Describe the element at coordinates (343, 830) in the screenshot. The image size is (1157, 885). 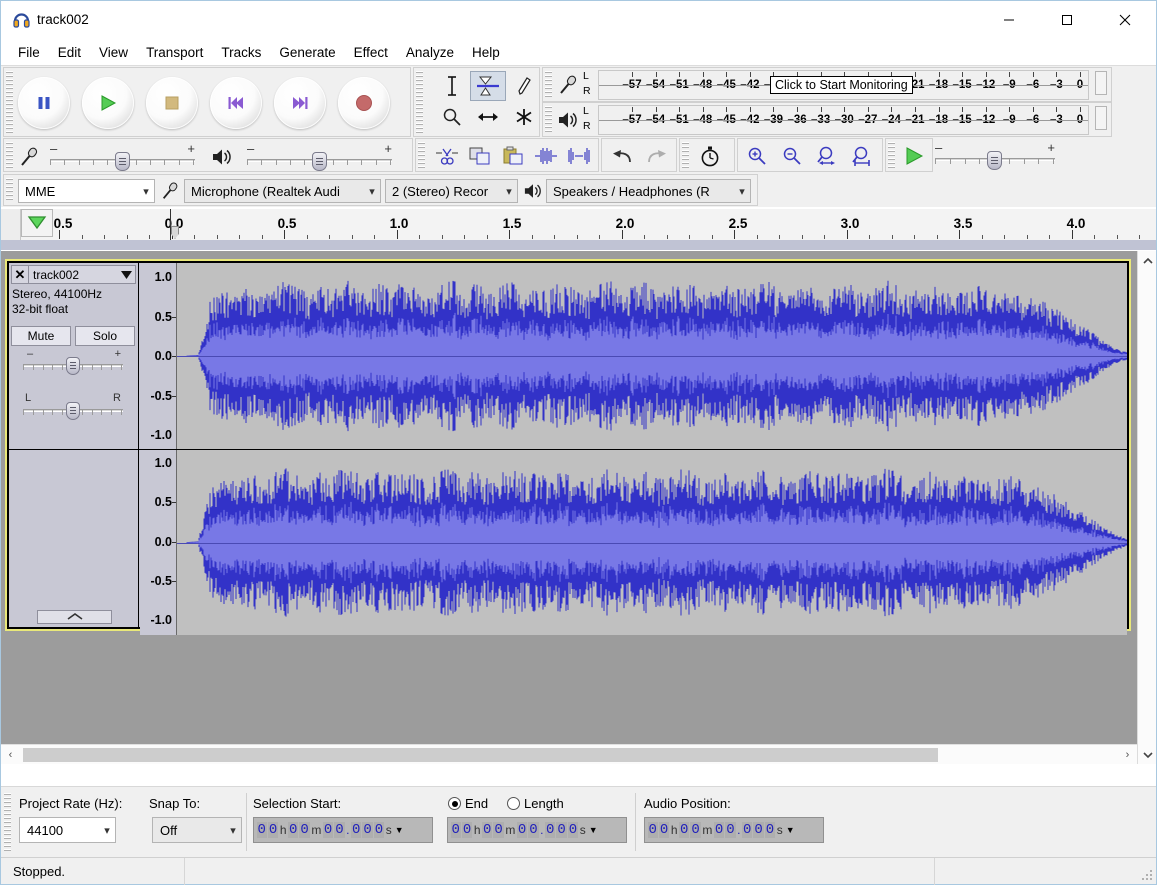
I see `selection-start-time-field: 00 h 00 m 00 . 000 s ▼` at that location.